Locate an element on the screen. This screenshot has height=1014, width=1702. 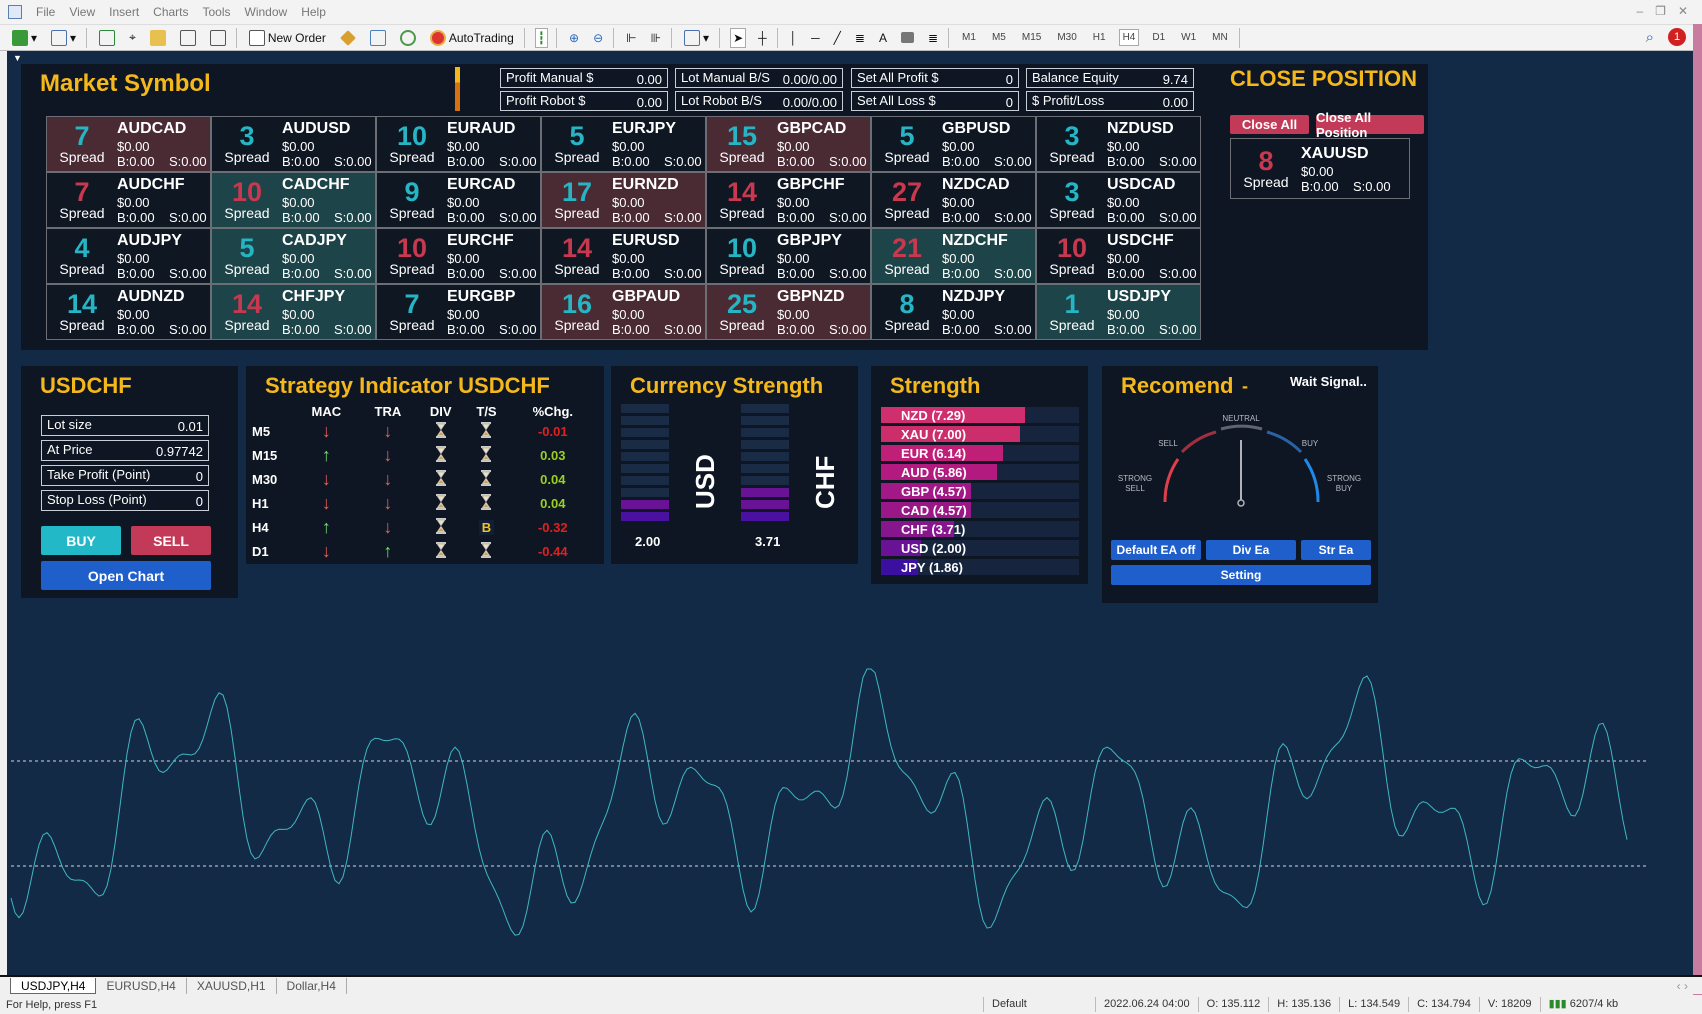
minimize-icon: – is located at coordinates (1639, 11).